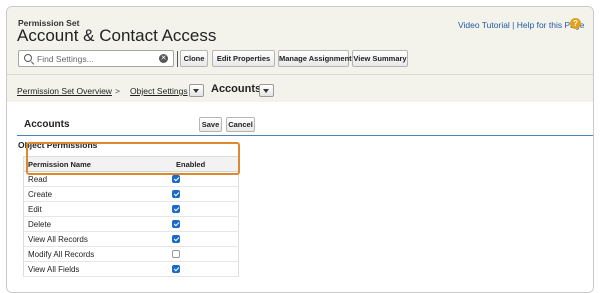 This screenshot has width=600, height=293. What do you see at coordinates (28, 58) in the screenshot?
I see `search-icon` at bounding box center [28, 58].